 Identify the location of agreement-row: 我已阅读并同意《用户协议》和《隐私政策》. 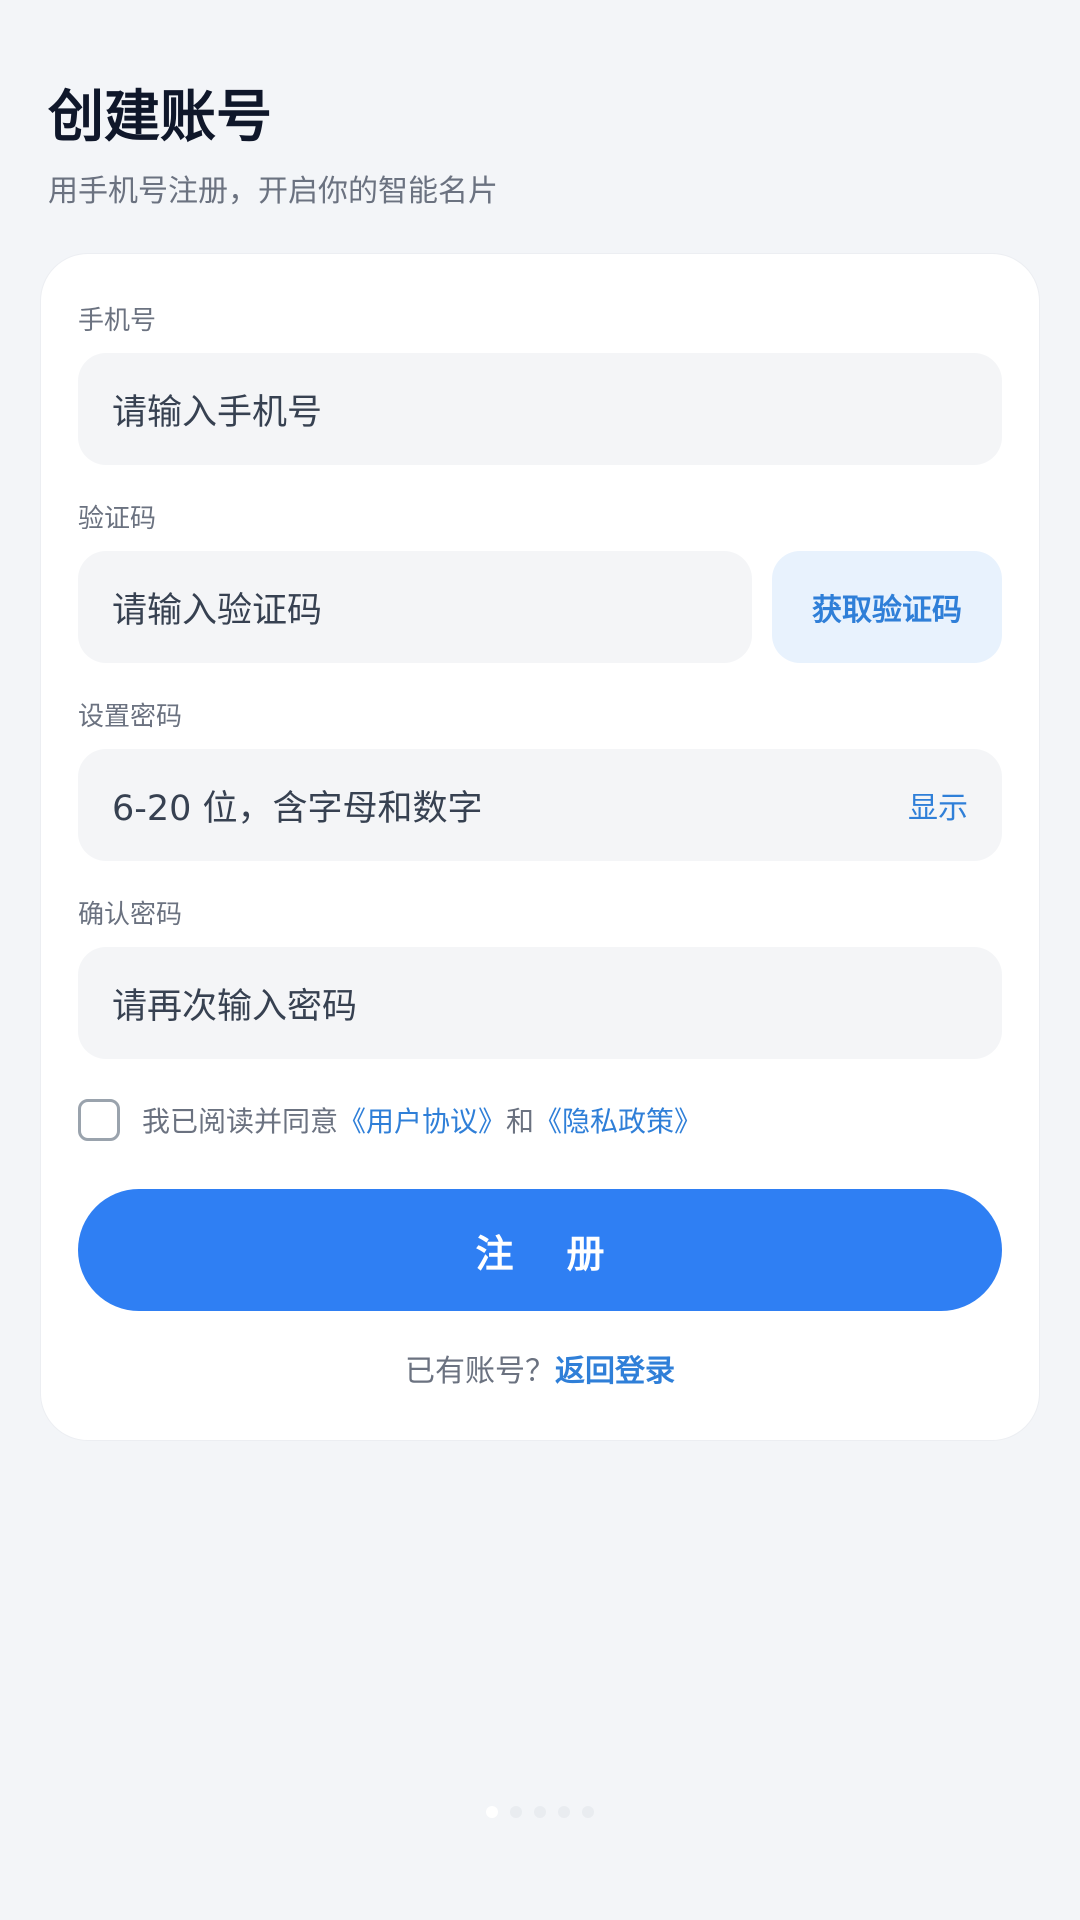
(390, 1120).